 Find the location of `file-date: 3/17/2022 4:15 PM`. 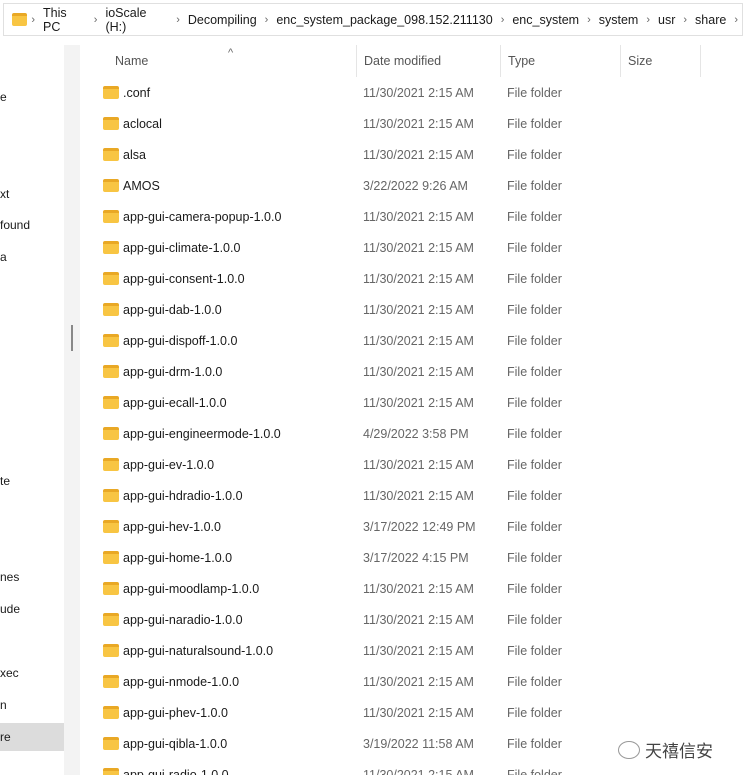

file-date: 3/17/2022 4:15 PM is located at coordinates (416, 557).